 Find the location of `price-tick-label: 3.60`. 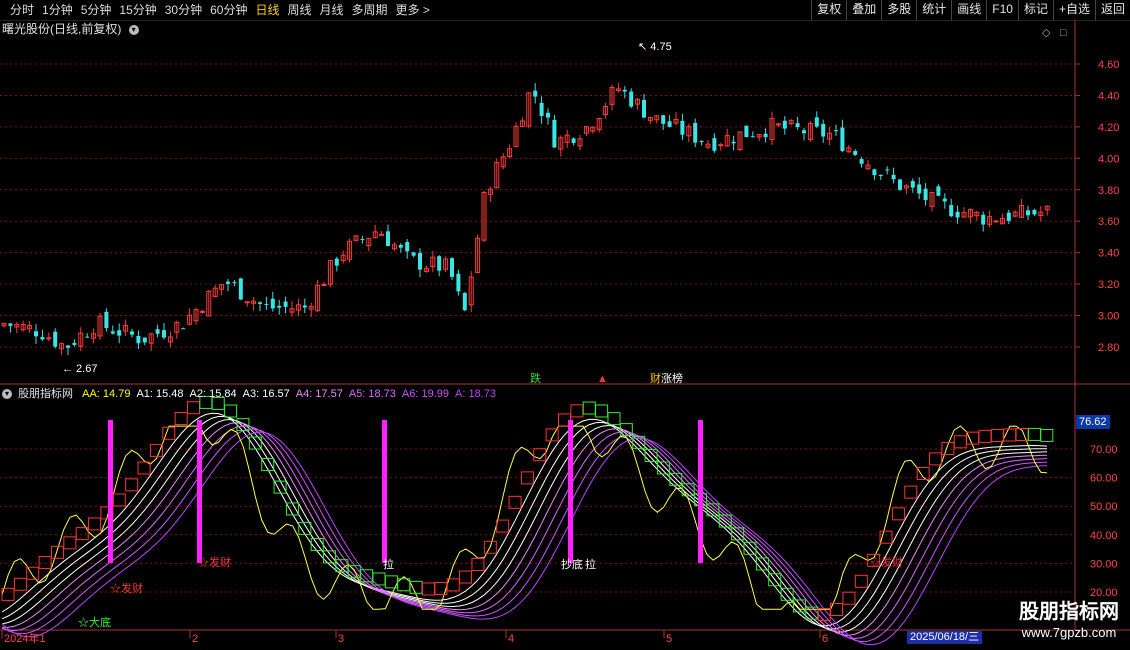

price-tick-label: 3.60 is located at coordinates (1108, 222).